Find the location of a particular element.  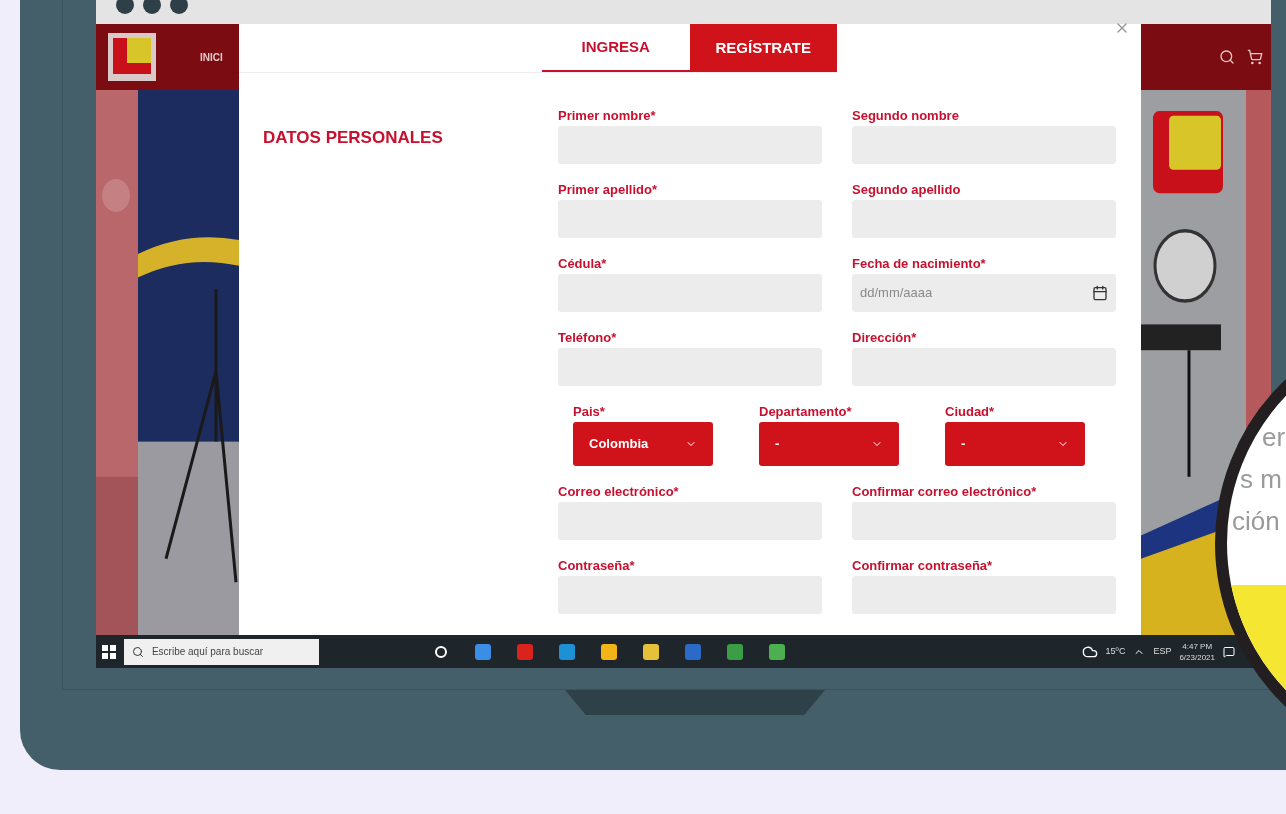

field-label: Teléfono* is located at coordinates (588, 338).